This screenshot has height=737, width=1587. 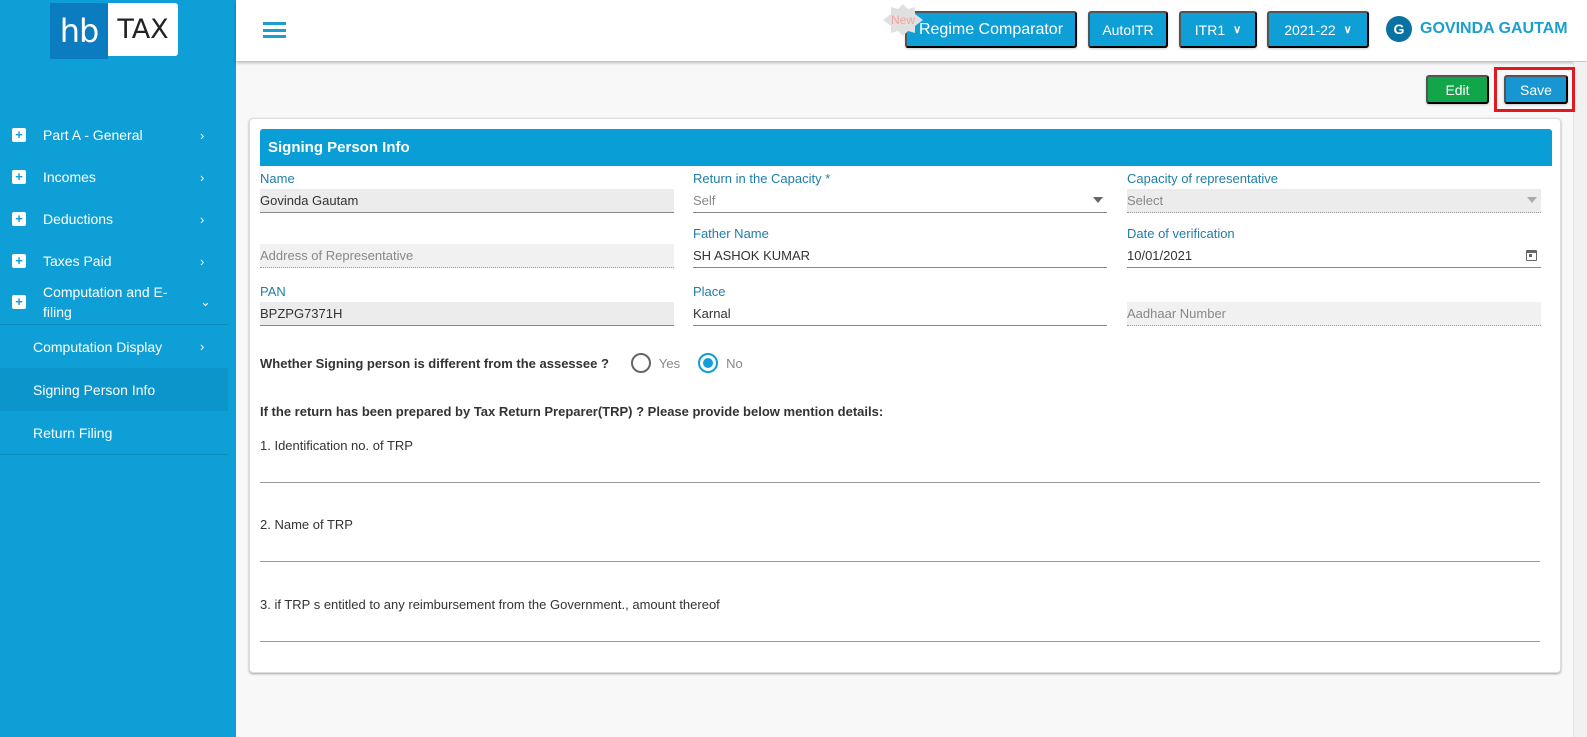 I want to click on sidebar-item-incomes: + Incomes ›, so click(x=118, y=177).